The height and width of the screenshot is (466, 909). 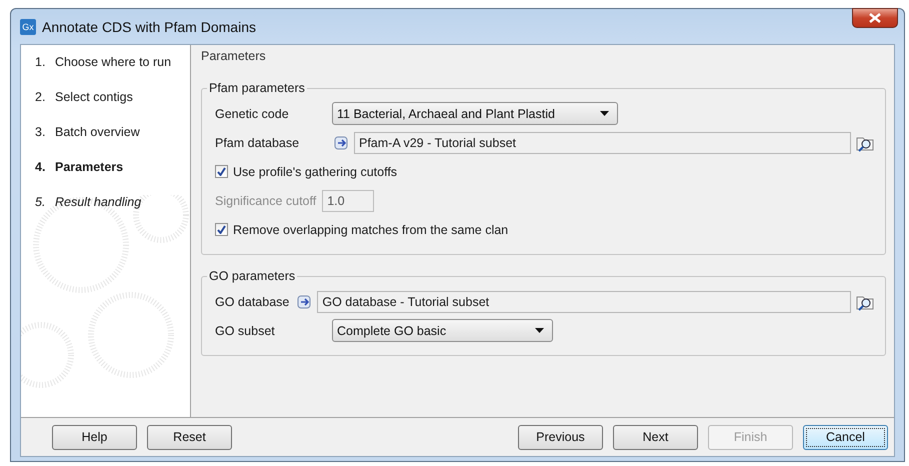 I want to click on close-icon, so click(x=875, y=18).